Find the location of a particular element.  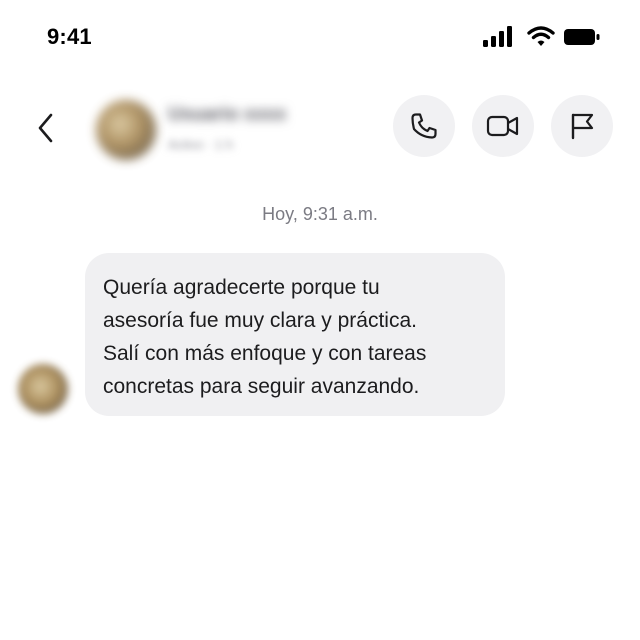

call-button is located at coordinates (424, 126).